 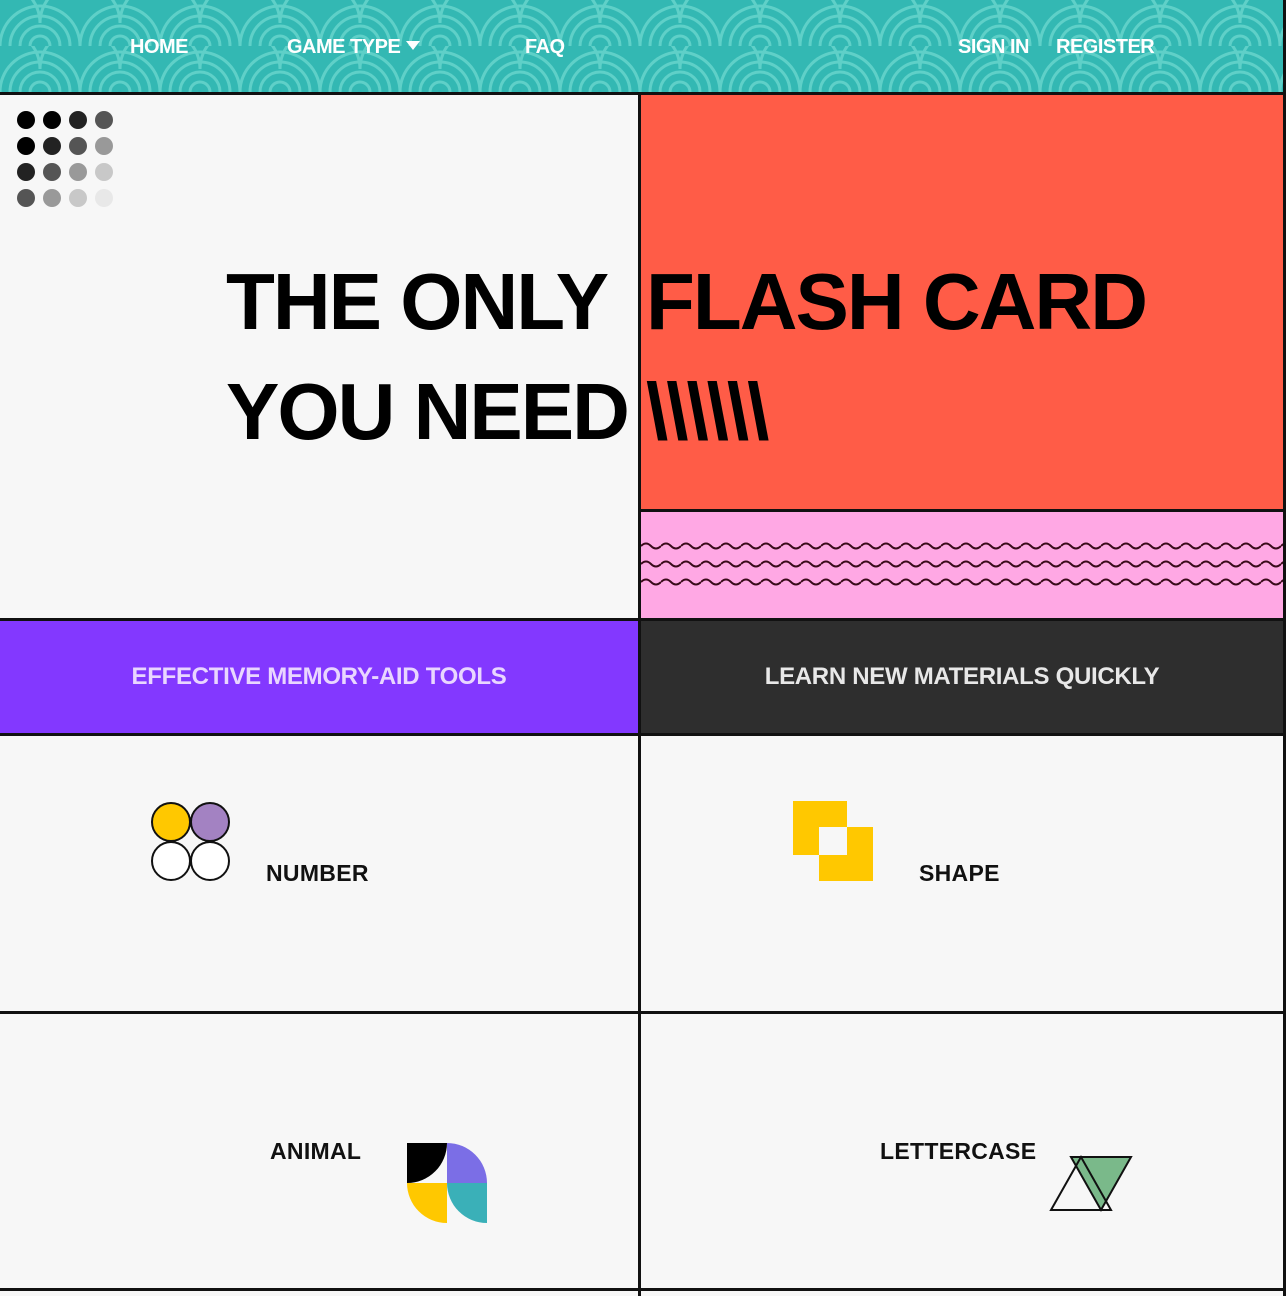 I want to click on headline-slashes: \\\\\\, so click(x=707, y=411).